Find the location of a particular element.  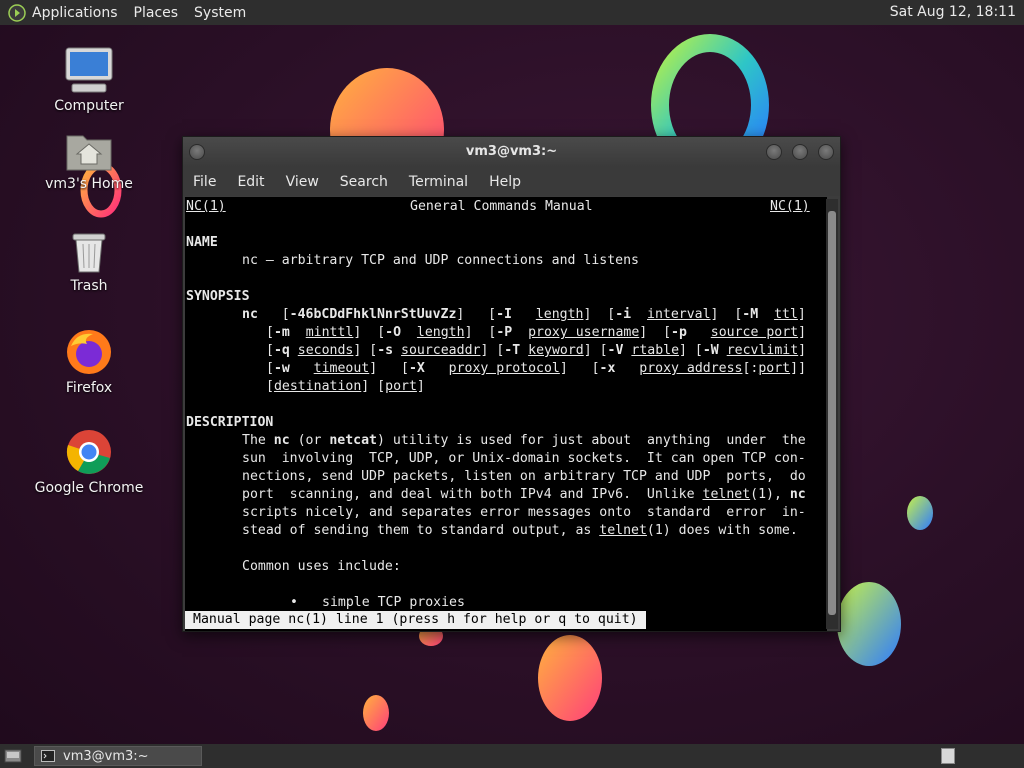

desktop-icon-computer: Computer is located at coordinates (89, 80).